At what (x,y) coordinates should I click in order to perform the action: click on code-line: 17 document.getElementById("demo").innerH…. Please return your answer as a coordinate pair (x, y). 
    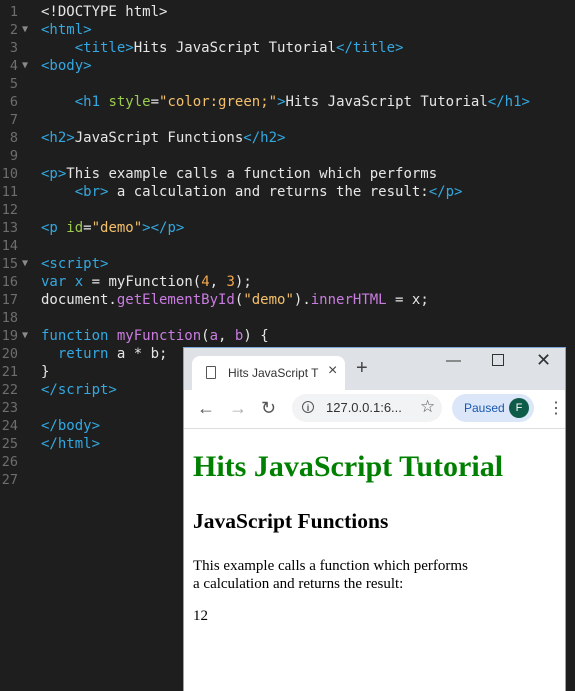
    Looking at the image, I should click on (287, 300).